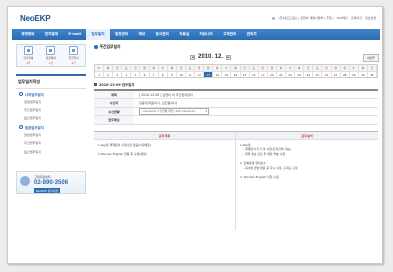 This screenshot has height=272, width=393. I want to click on calendar-day: 8, so click(163, 74).